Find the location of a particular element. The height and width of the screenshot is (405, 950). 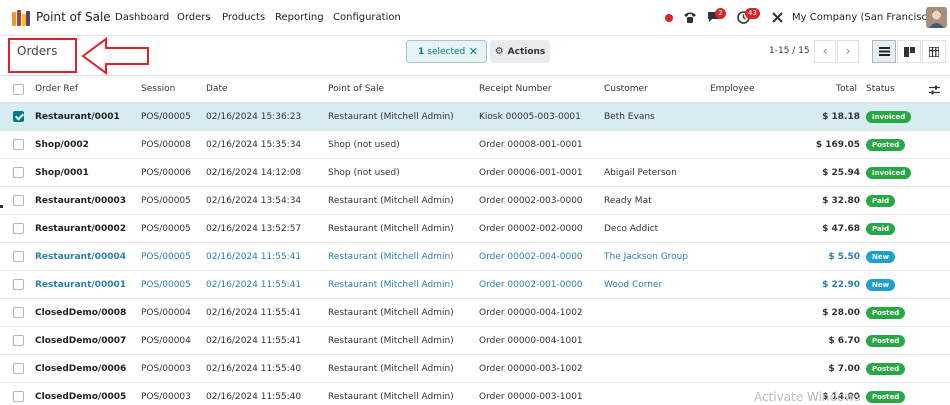

cell-customer: Wood Corner is located at coordinates (633, 285).